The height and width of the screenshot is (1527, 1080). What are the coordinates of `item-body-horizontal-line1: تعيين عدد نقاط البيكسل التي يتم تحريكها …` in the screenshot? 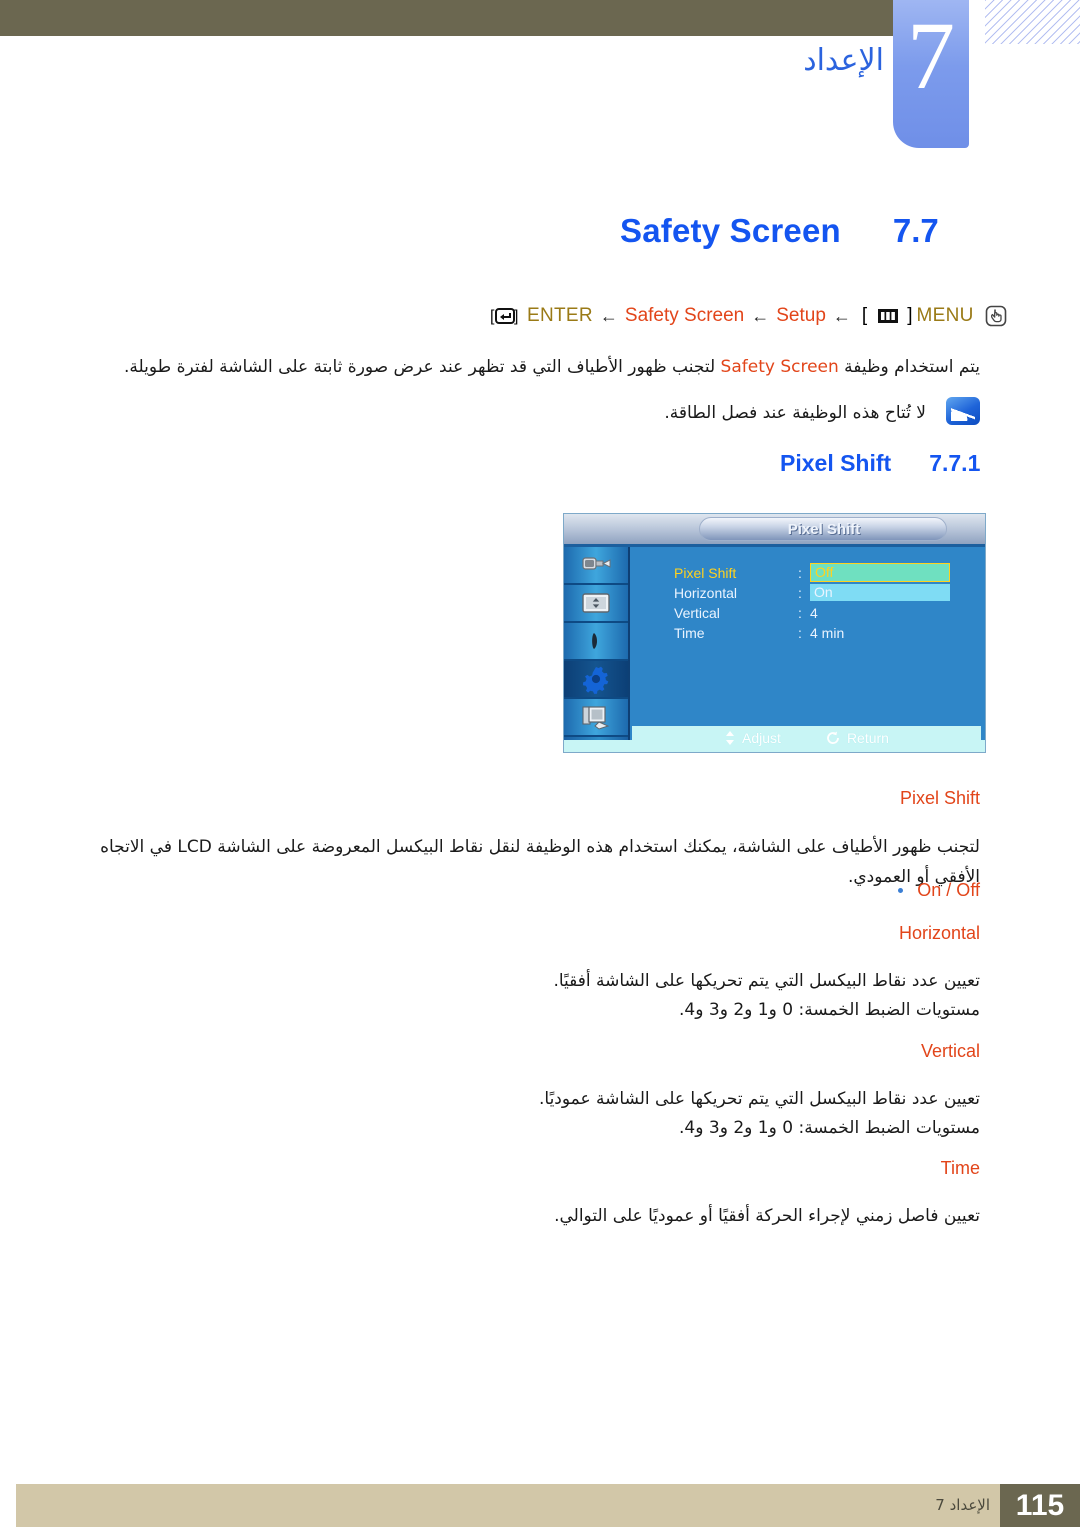 It's located at (766, 981).